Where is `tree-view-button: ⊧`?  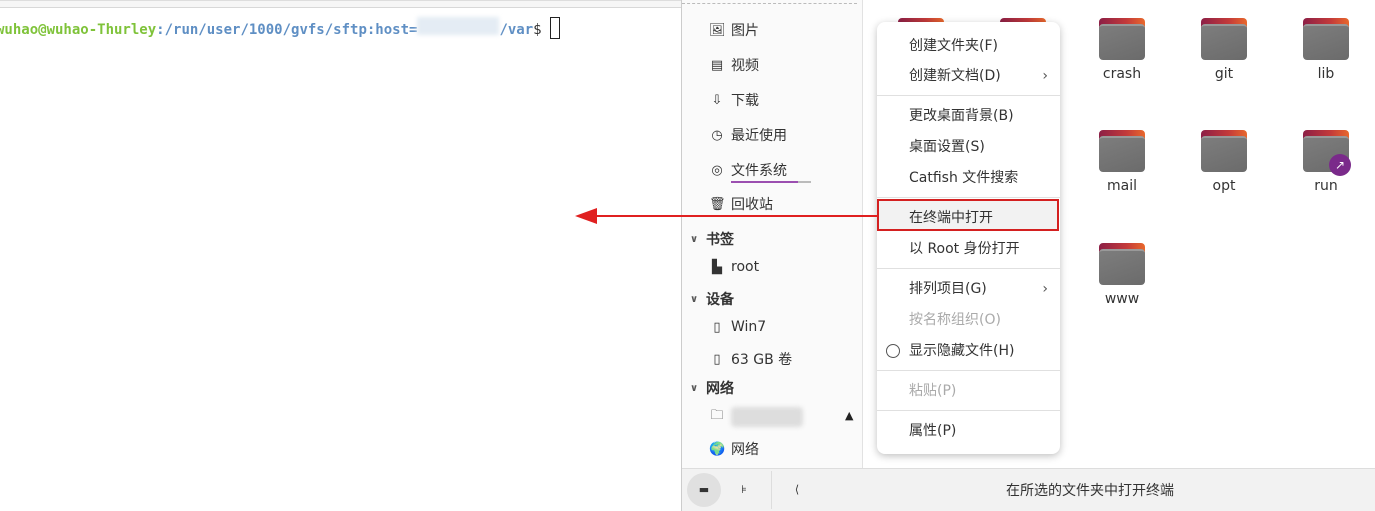
tree-view-button: ⊧ is located at coordinates (744, 490).